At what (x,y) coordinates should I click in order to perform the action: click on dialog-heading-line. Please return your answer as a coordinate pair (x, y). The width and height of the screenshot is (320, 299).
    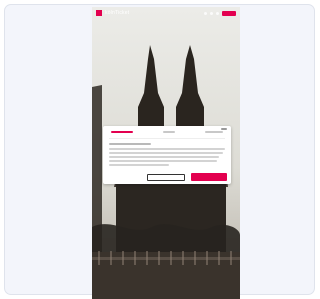
    Looking at the image, I should click on (130, 144).